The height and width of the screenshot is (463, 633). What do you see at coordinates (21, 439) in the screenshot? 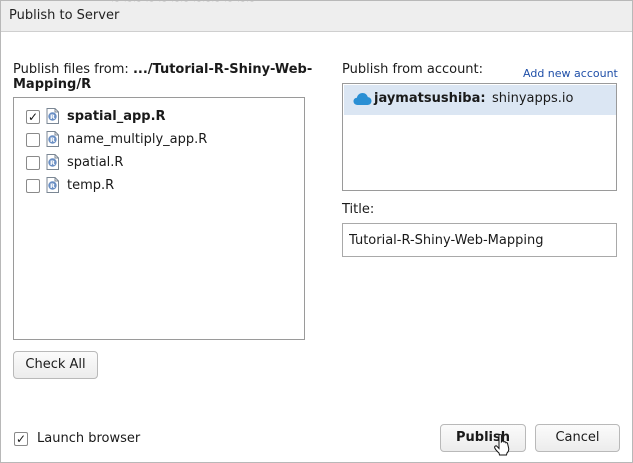
I see `launch-browser-checkbox: ✓` at bounding box center [21, 439].